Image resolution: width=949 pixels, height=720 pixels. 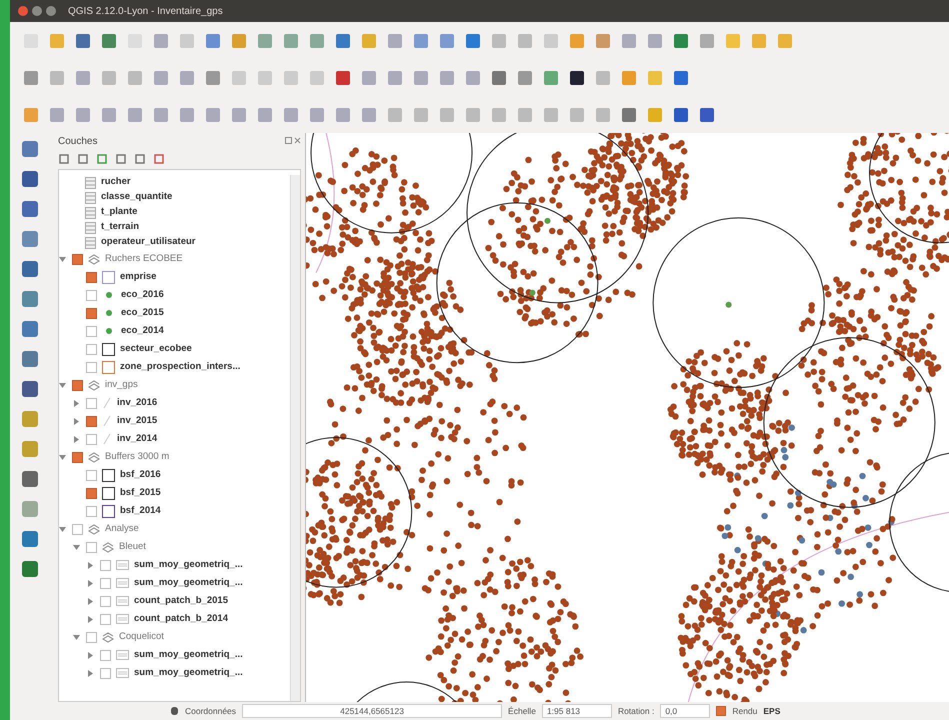 What do you see at coordinates (119, 212) in the screenshot?
I see `layer-name: t_plante` at bounding box center [119, 212].